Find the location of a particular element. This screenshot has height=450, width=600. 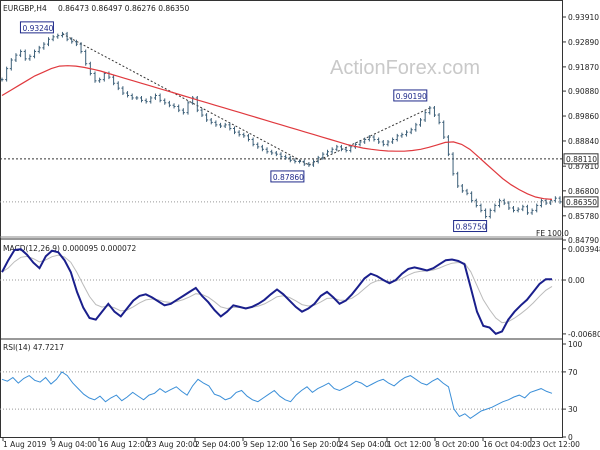

price-callout-label: 0.93240 is located at coordinates (37, 28).